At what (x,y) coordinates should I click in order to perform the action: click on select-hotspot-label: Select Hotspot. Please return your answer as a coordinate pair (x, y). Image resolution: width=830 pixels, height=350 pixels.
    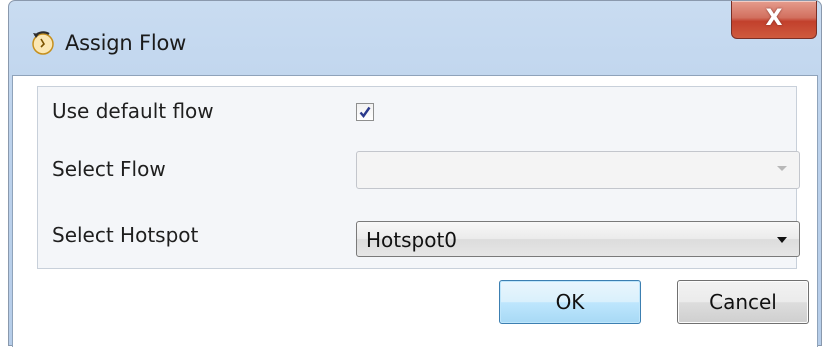
    Looking at the image, I should click on (125, 235).